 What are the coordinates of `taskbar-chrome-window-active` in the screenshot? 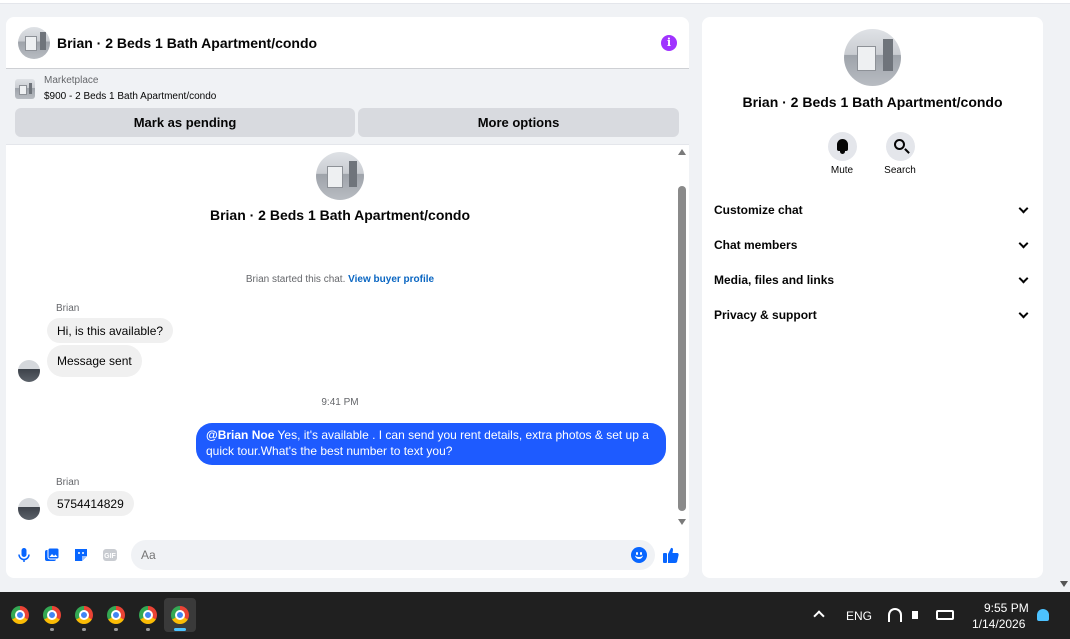 It's located at (180, 615).